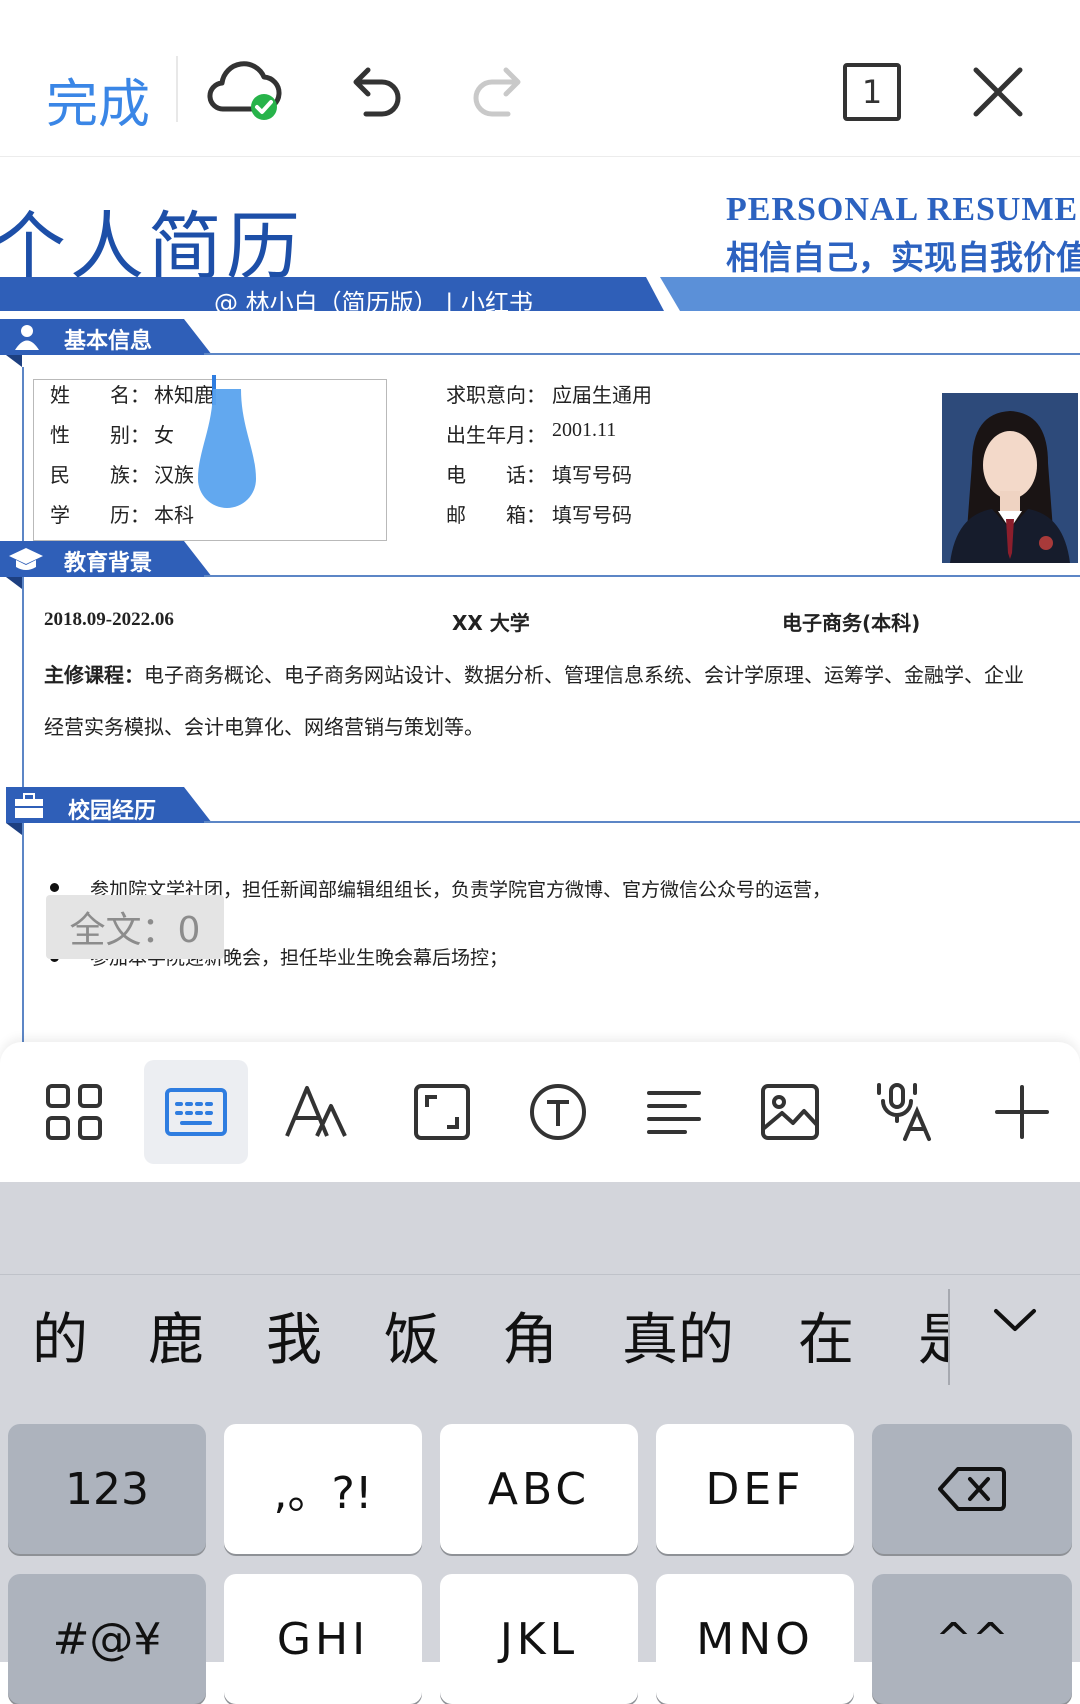 This screenshot has width=1080, height=1704. I want to click on keyboard-suggestion-bar, so click(540, 1227).